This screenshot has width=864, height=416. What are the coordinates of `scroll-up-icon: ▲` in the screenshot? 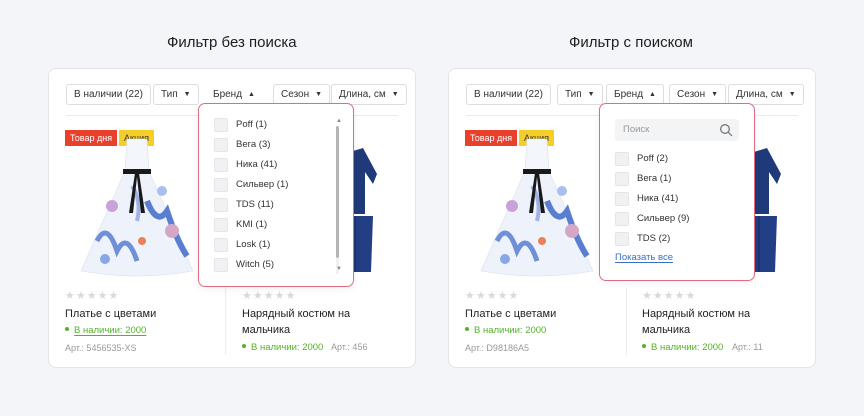 It's located at (339, 121).